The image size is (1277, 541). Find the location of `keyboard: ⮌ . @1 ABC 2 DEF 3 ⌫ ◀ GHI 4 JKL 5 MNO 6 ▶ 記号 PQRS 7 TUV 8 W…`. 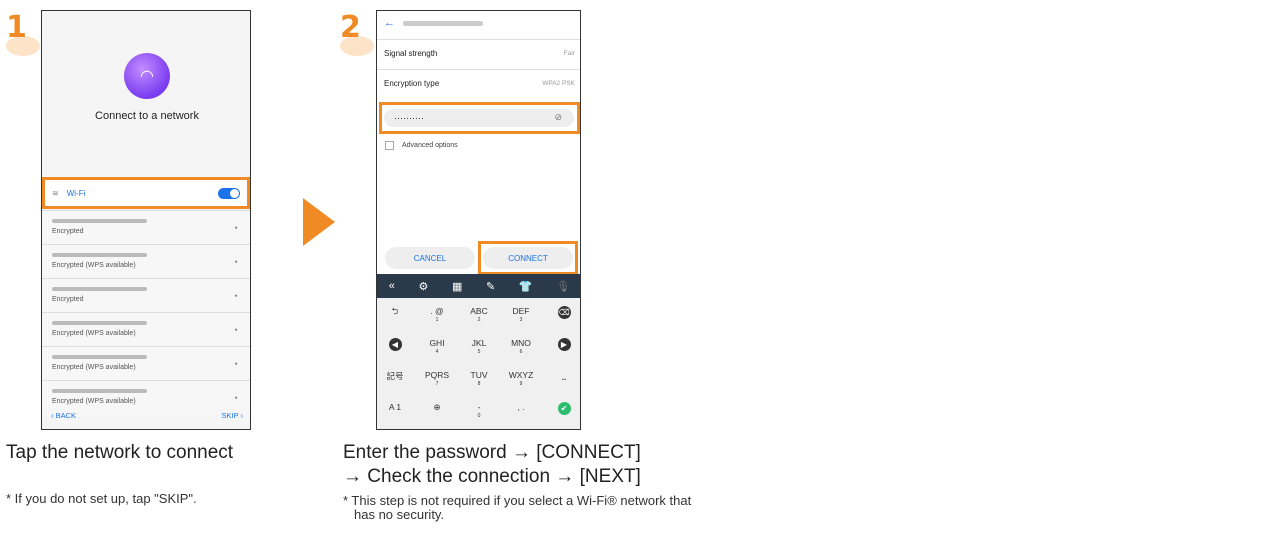

keyboard: ⮌ . @1 ABC 2 DEF 3 ⌫ ◀ GHI 4 JKL 5 MNO 6 ▶ 記号 PQRS 7 TUV 8 W… is located at coordinates (478, 363).